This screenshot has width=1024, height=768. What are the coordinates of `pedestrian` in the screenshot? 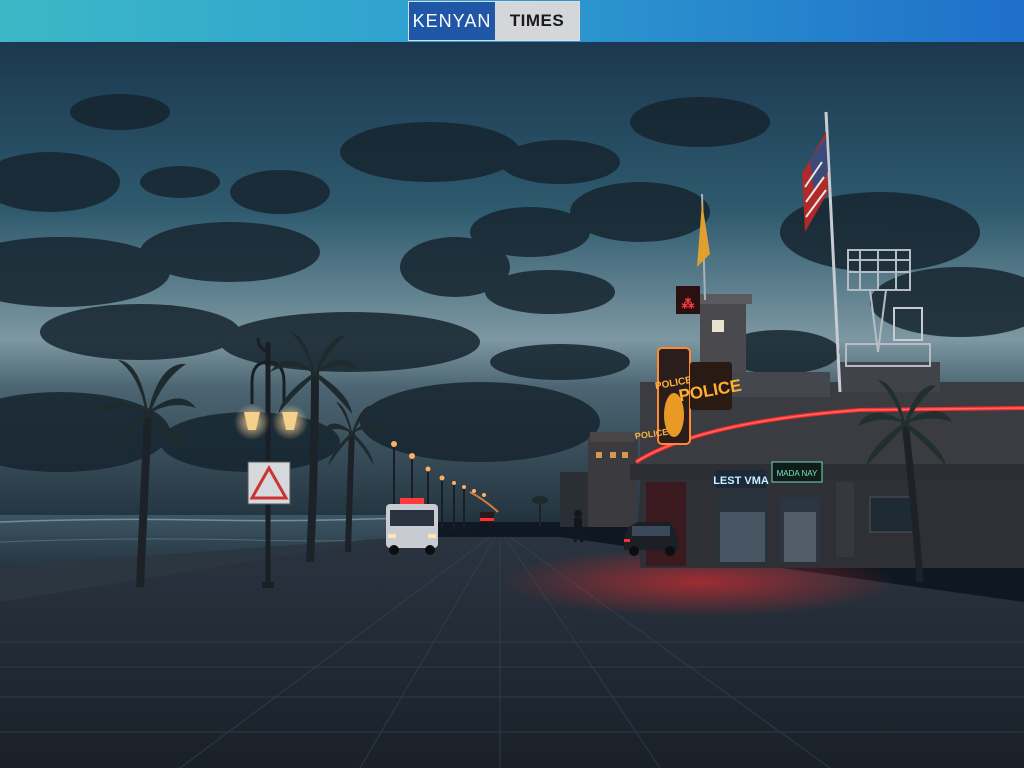 It's located at (578, 526).